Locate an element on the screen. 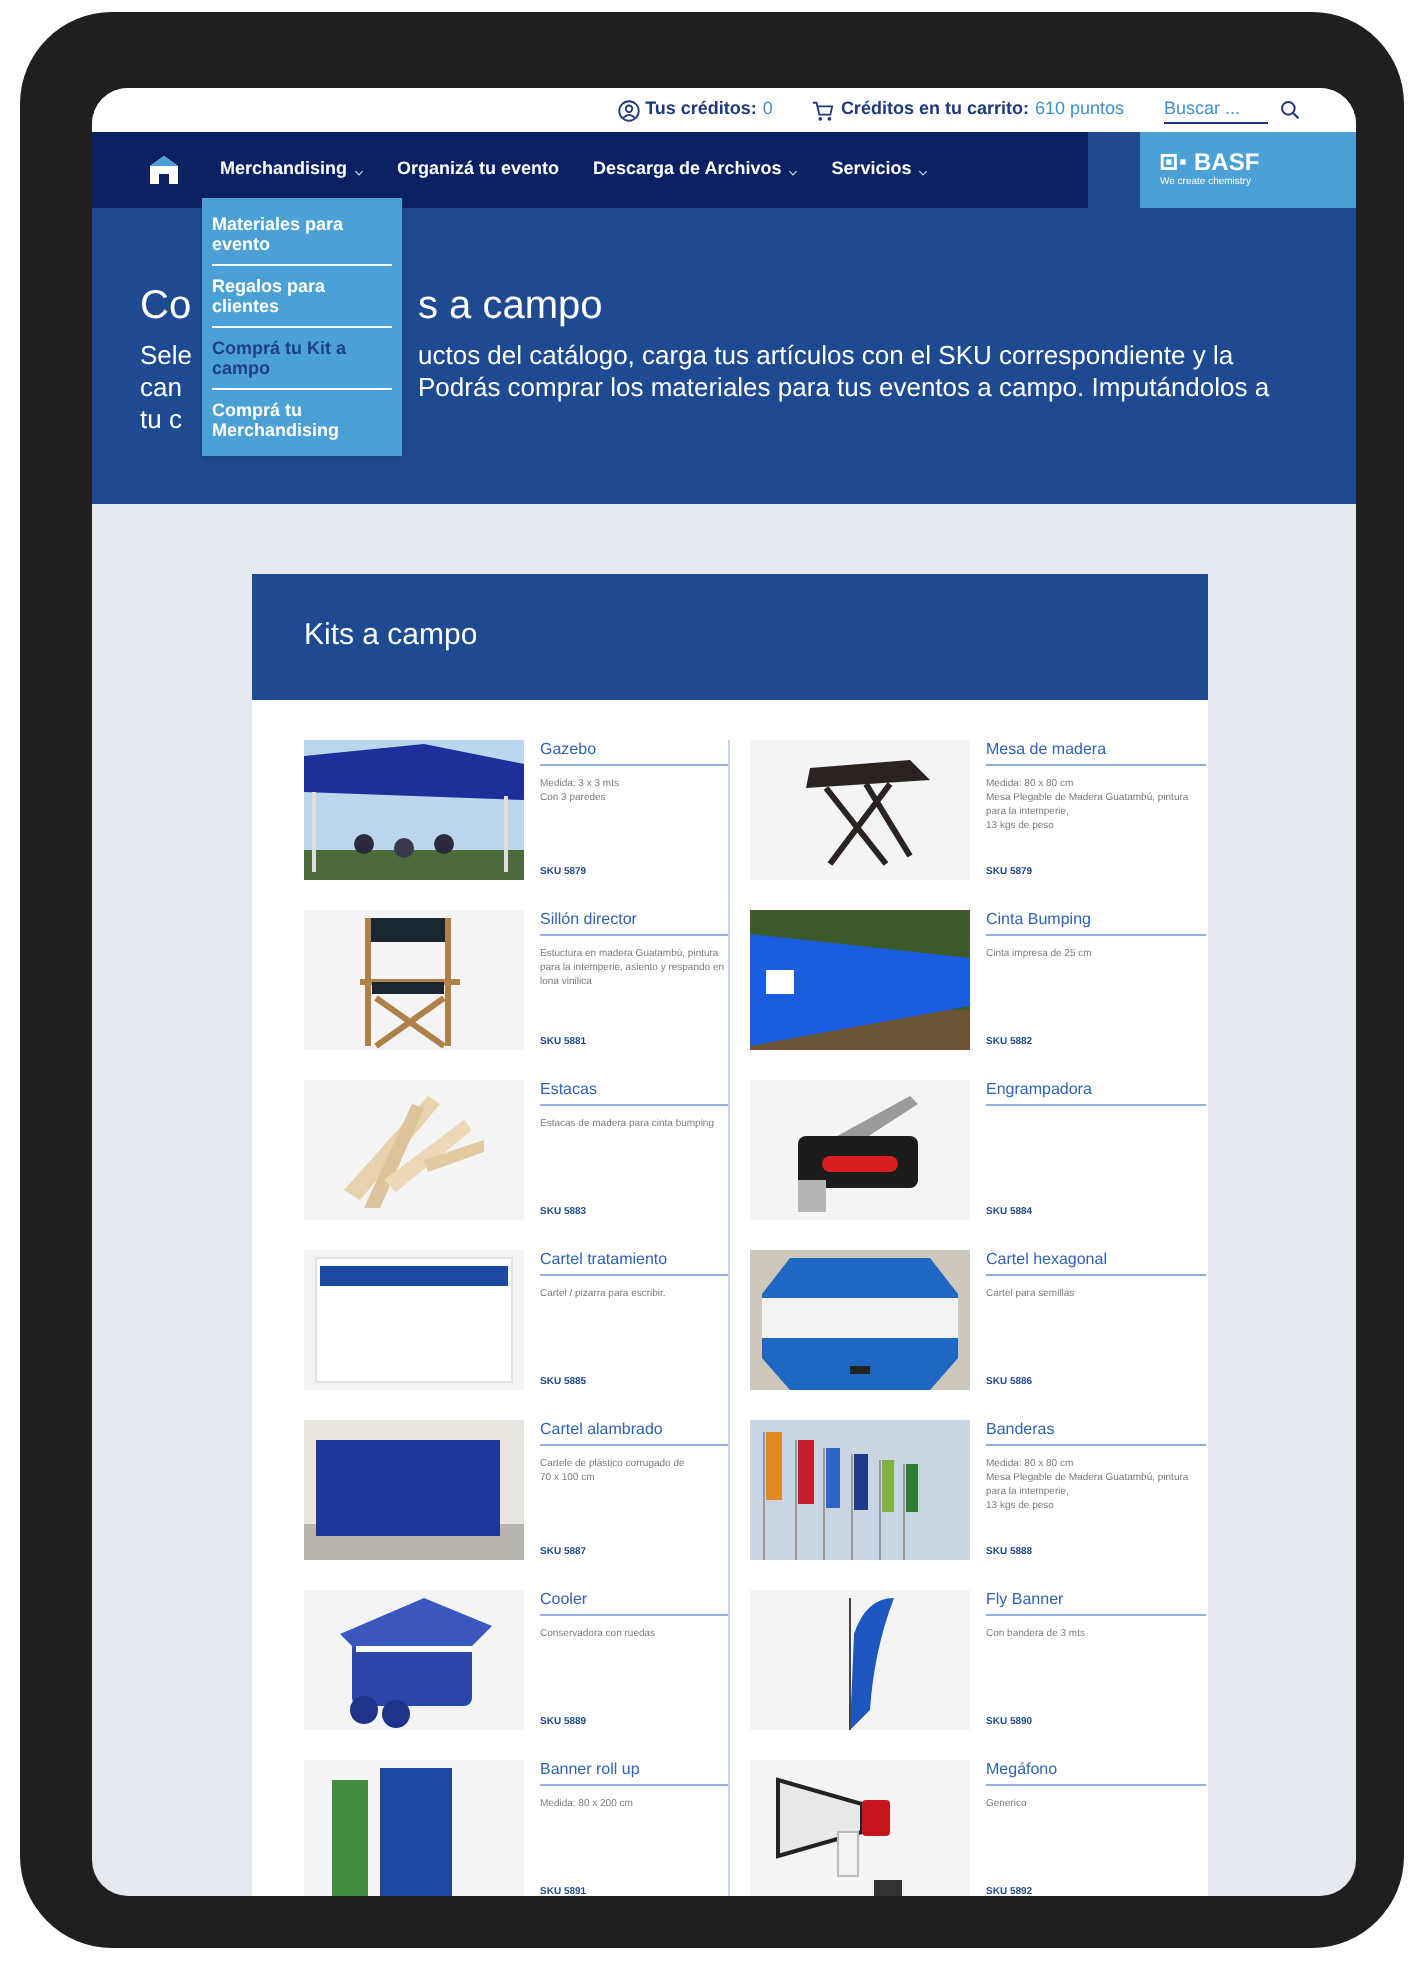 The width and height of the screenshot is (1422, 1962). product-title: Cartel hexagonal is located at coordinates (1096, 1263).